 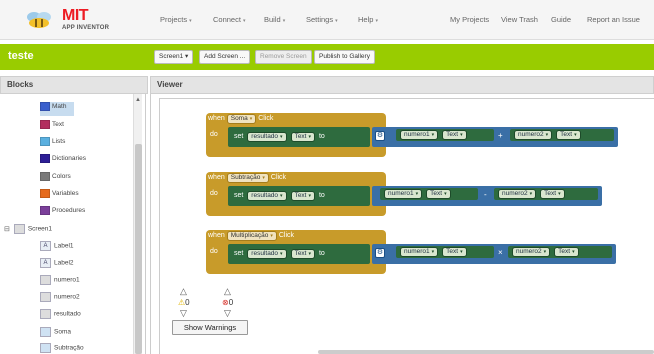 What do you see at coordinates (60, 299) in the screenshot?
I see `tree-item-numero2: numero2` at bounding box center [60, 299].